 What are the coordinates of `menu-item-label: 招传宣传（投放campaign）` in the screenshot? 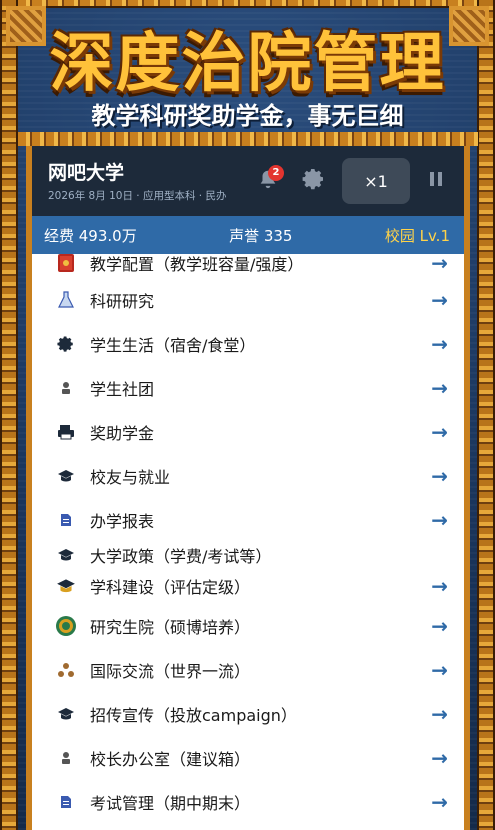 It's located at (193, 715).